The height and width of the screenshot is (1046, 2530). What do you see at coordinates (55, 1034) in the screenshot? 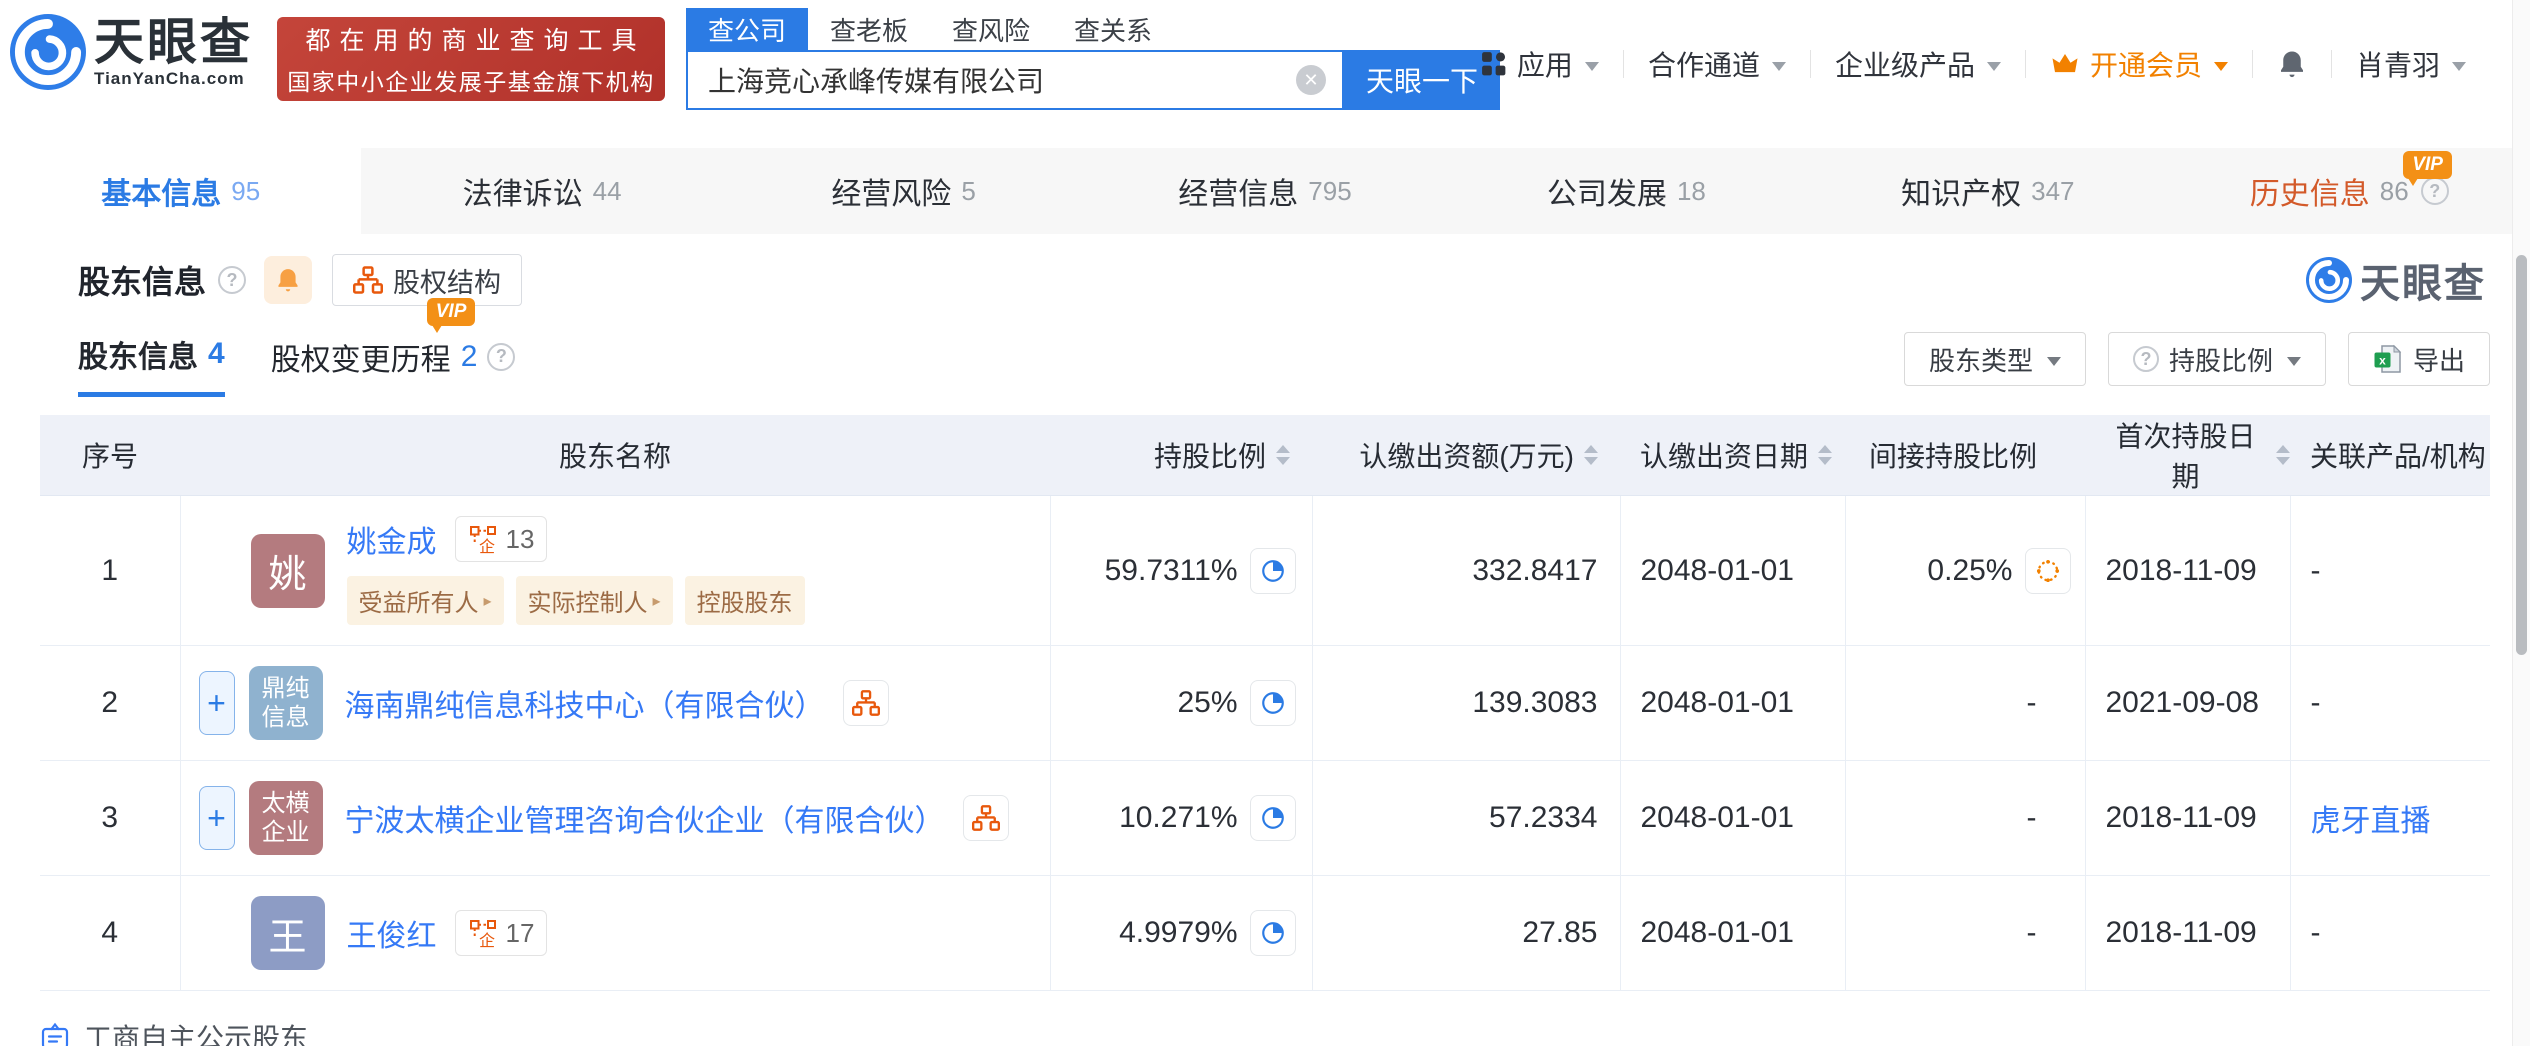
I see `clipboard-icon` at bounding box center [55, 1034].